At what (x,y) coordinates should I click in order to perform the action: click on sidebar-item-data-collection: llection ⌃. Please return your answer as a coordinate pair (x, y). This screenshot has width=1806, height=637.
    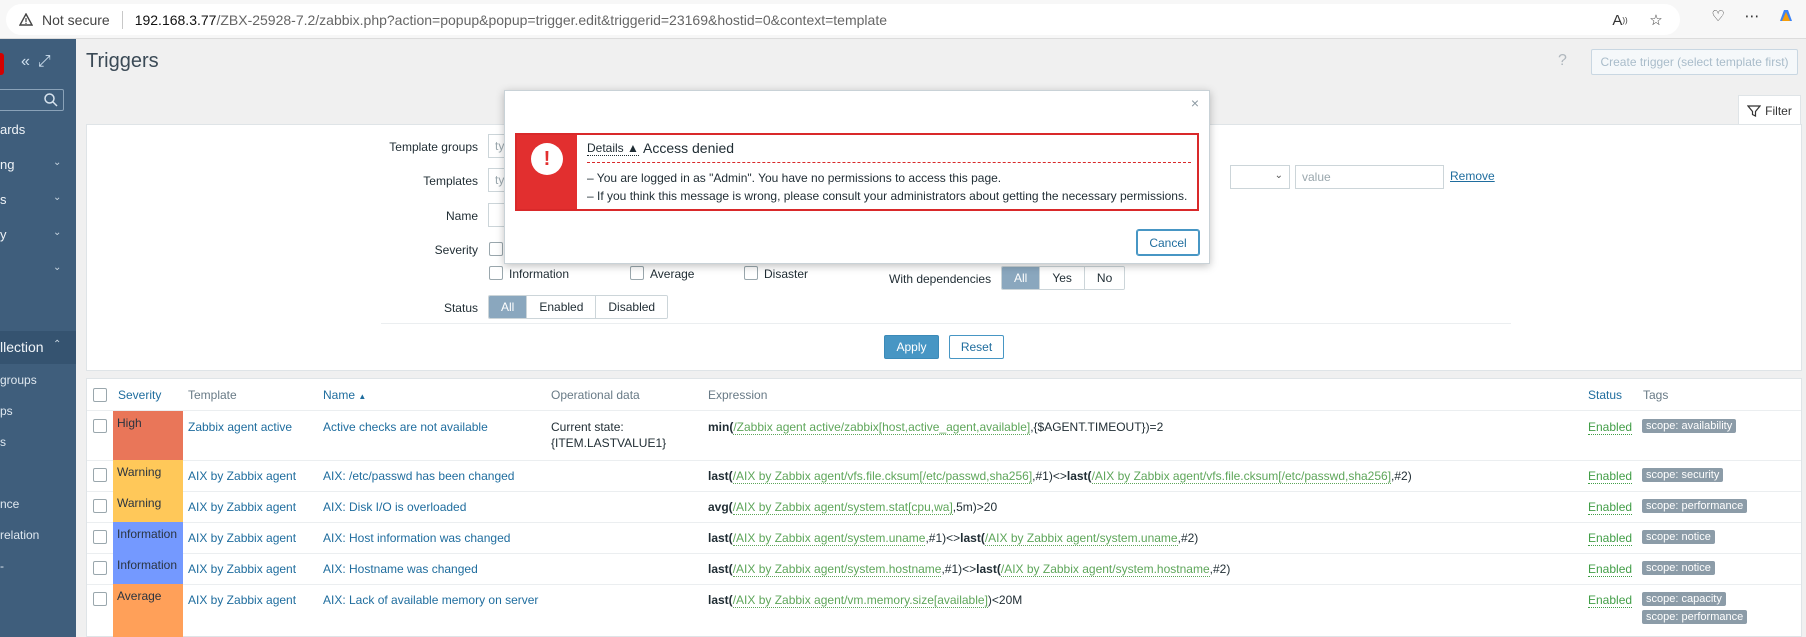
    Looking at the image, I should click on (38, 349).